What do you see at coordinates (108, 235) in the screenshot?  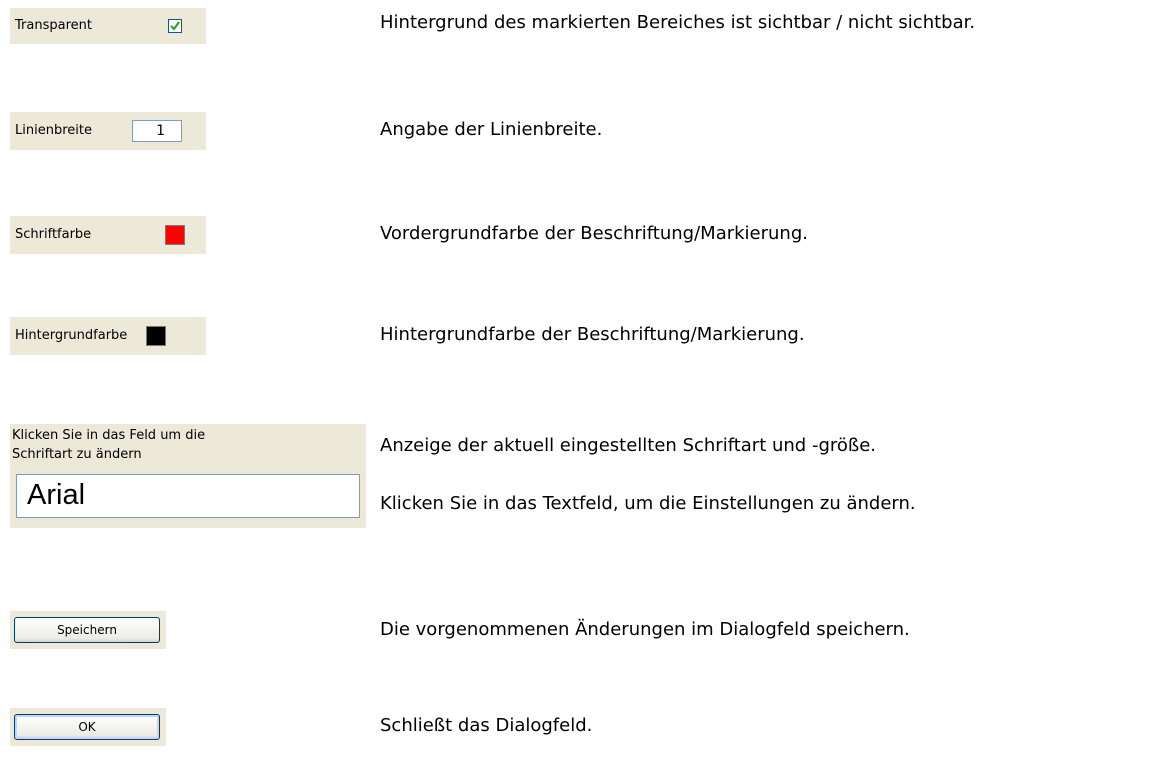 I see `fontcolor-panel: Schriftfarbe` at bounding box center [108, 235].